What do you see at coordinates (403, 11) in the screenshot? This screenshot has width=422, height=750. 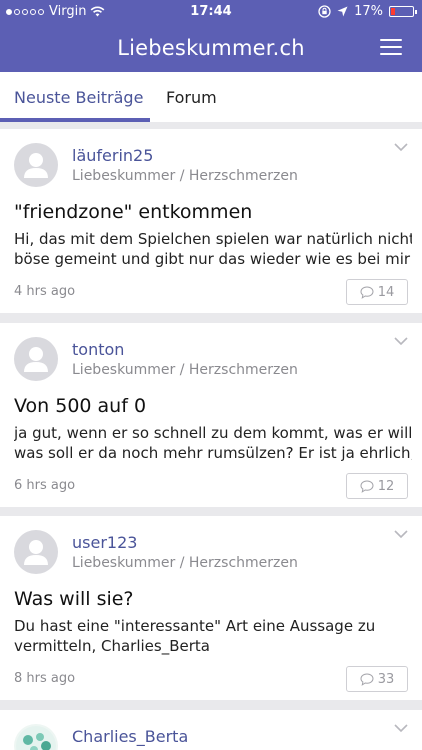 I see `battery-icon` at bounding box center [403, 11].